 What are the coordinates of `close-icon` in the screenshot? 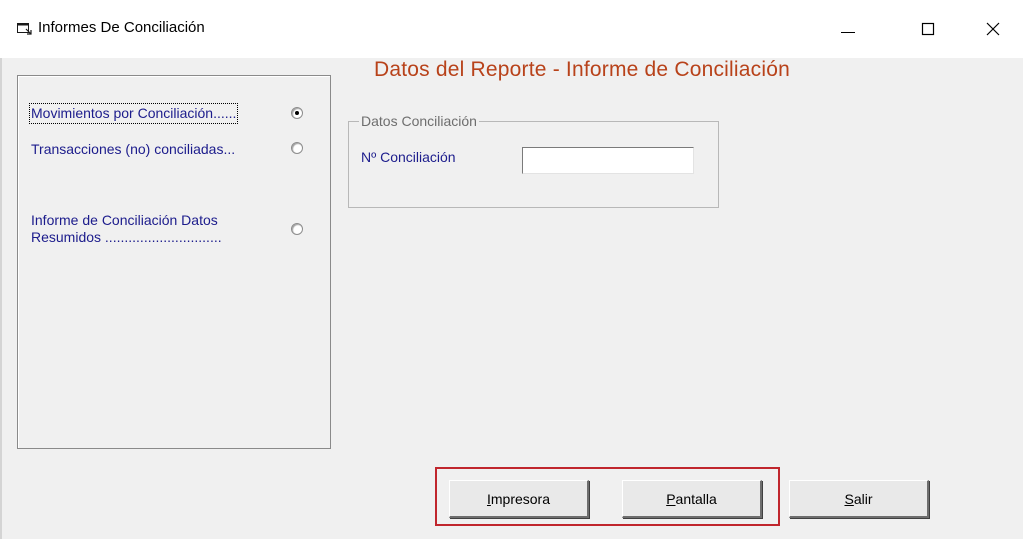 It's located at (993, 29).